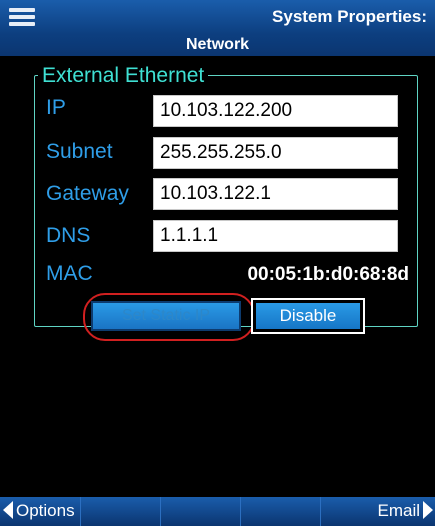 The image size is (435, 526). What do you see at coordinates (275, 111) in the screenshot?
I see `ip-field: 10.103.122.200` at bounding box center [275, 111].